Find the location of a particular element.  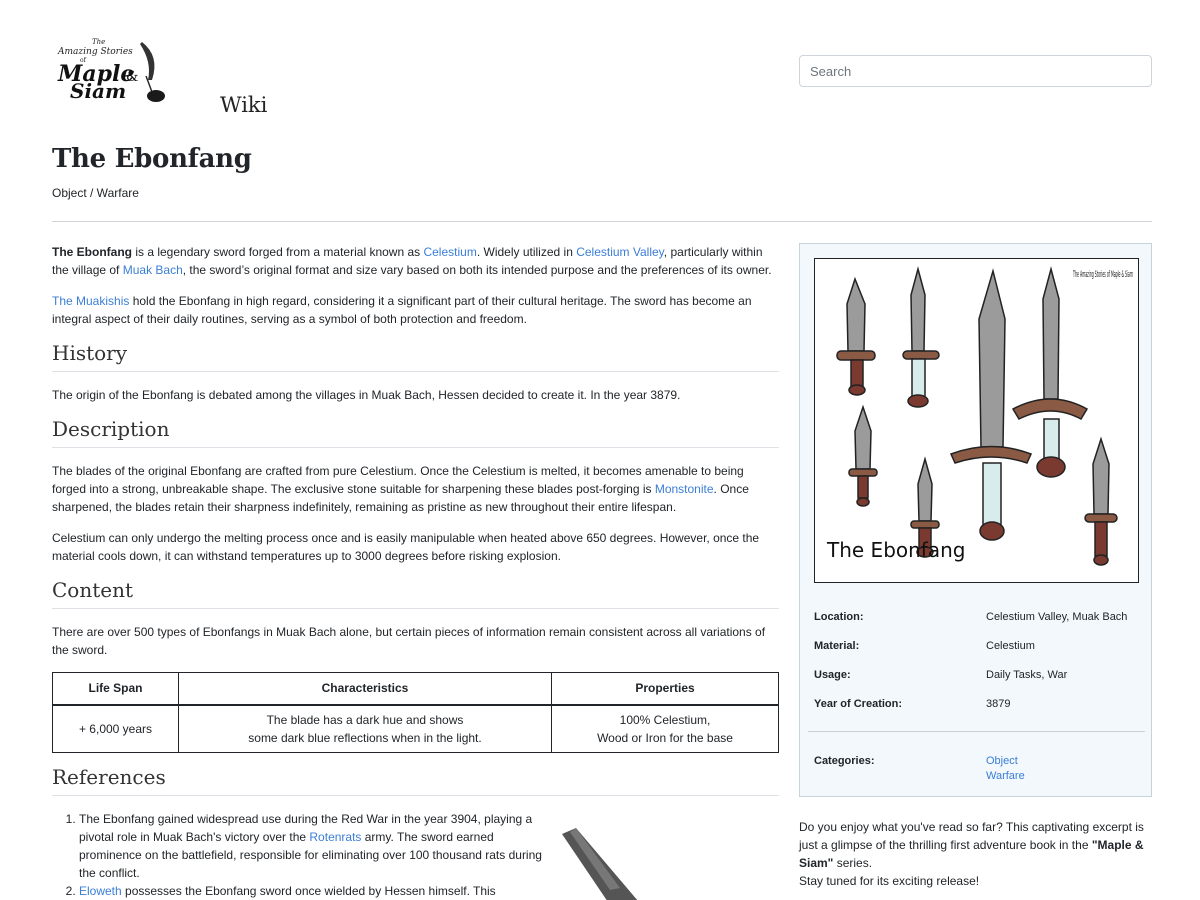

page-title: The Ebonfang is located at coordinates (152, 159).